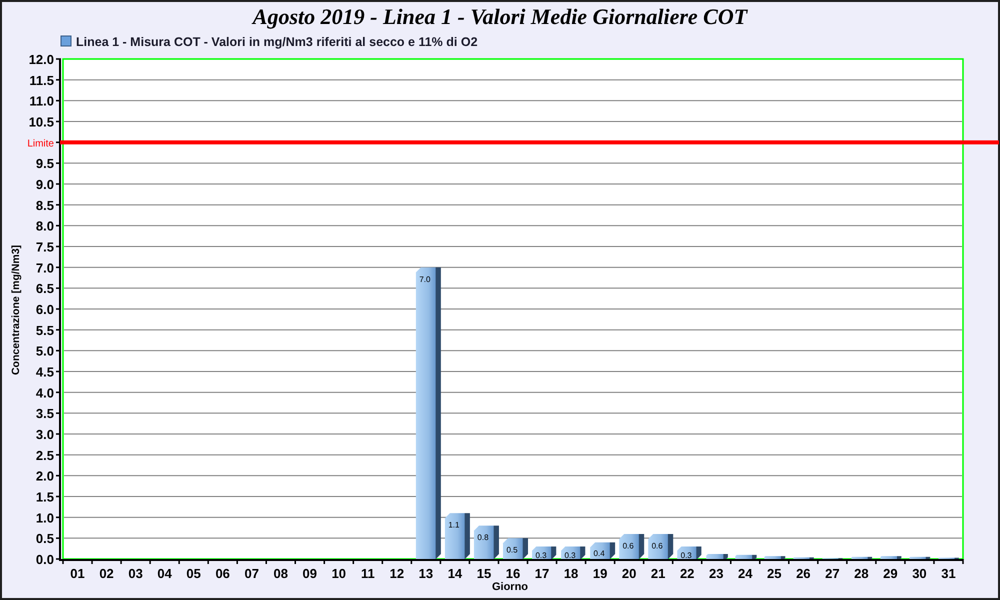  What do you see at coordinates (16, 310) in the screenshot?
I see `y-axis-title: Concentrazione [mg/Nm3]` at bounding box center [16, 310].